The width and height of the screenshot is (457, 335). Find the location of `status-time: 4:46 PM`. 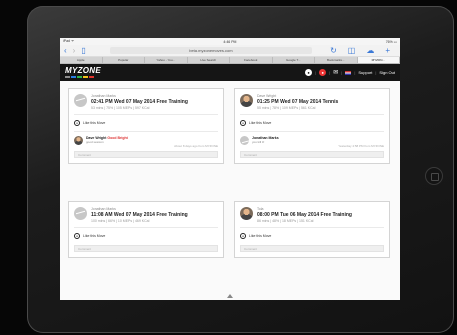

status-time: 4:46 PM is located at coordinates (230, 41).